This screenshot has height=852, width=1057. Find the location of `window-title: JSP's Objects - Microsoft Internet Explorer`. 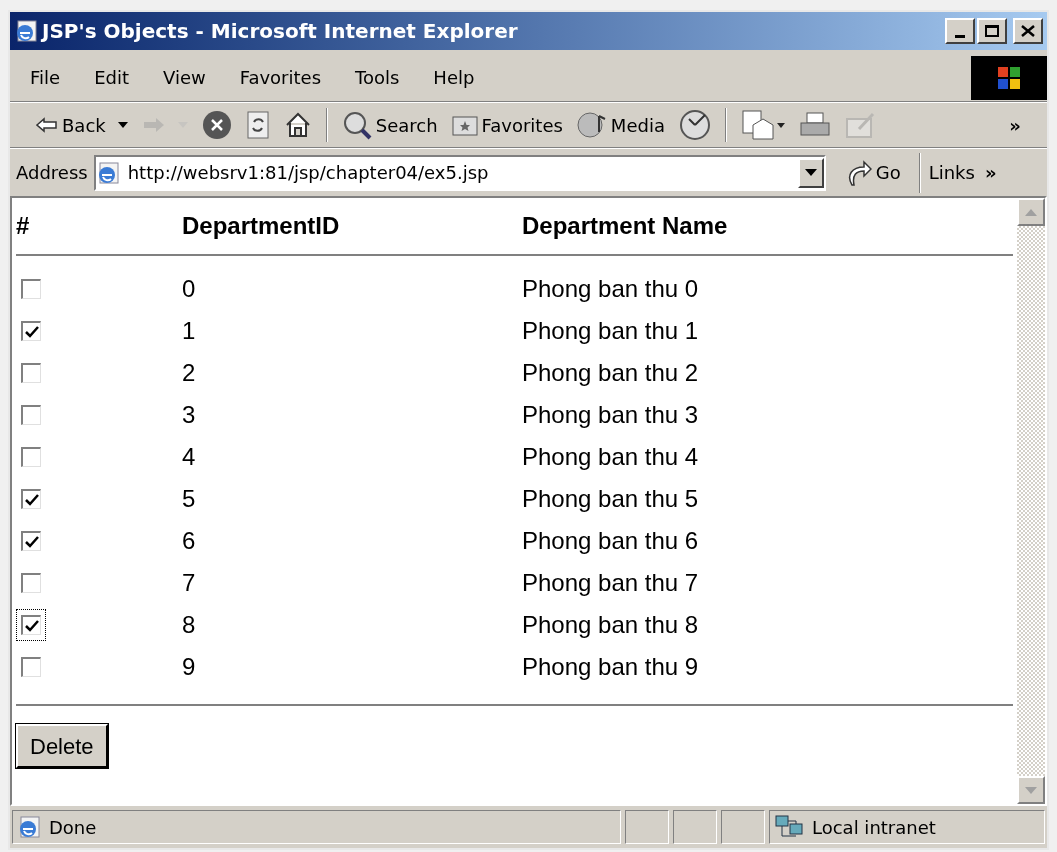

window-title: JSP's Objects - Microsoft Internet Explorer is located at coordinates (280, 31).